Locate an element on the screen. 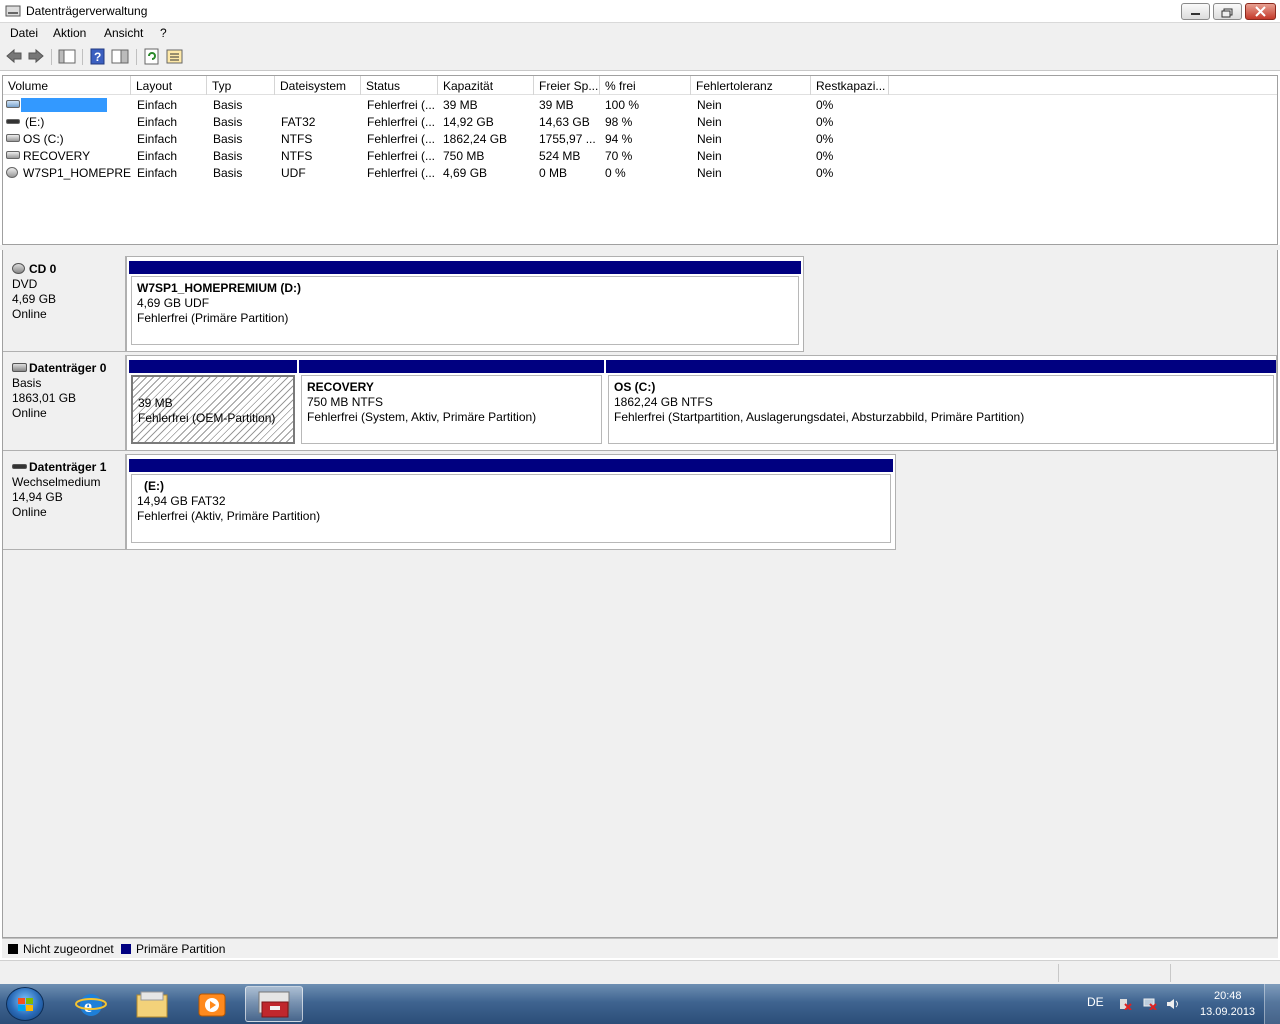  action-center-icon is located at coordinates (1125, 1004).